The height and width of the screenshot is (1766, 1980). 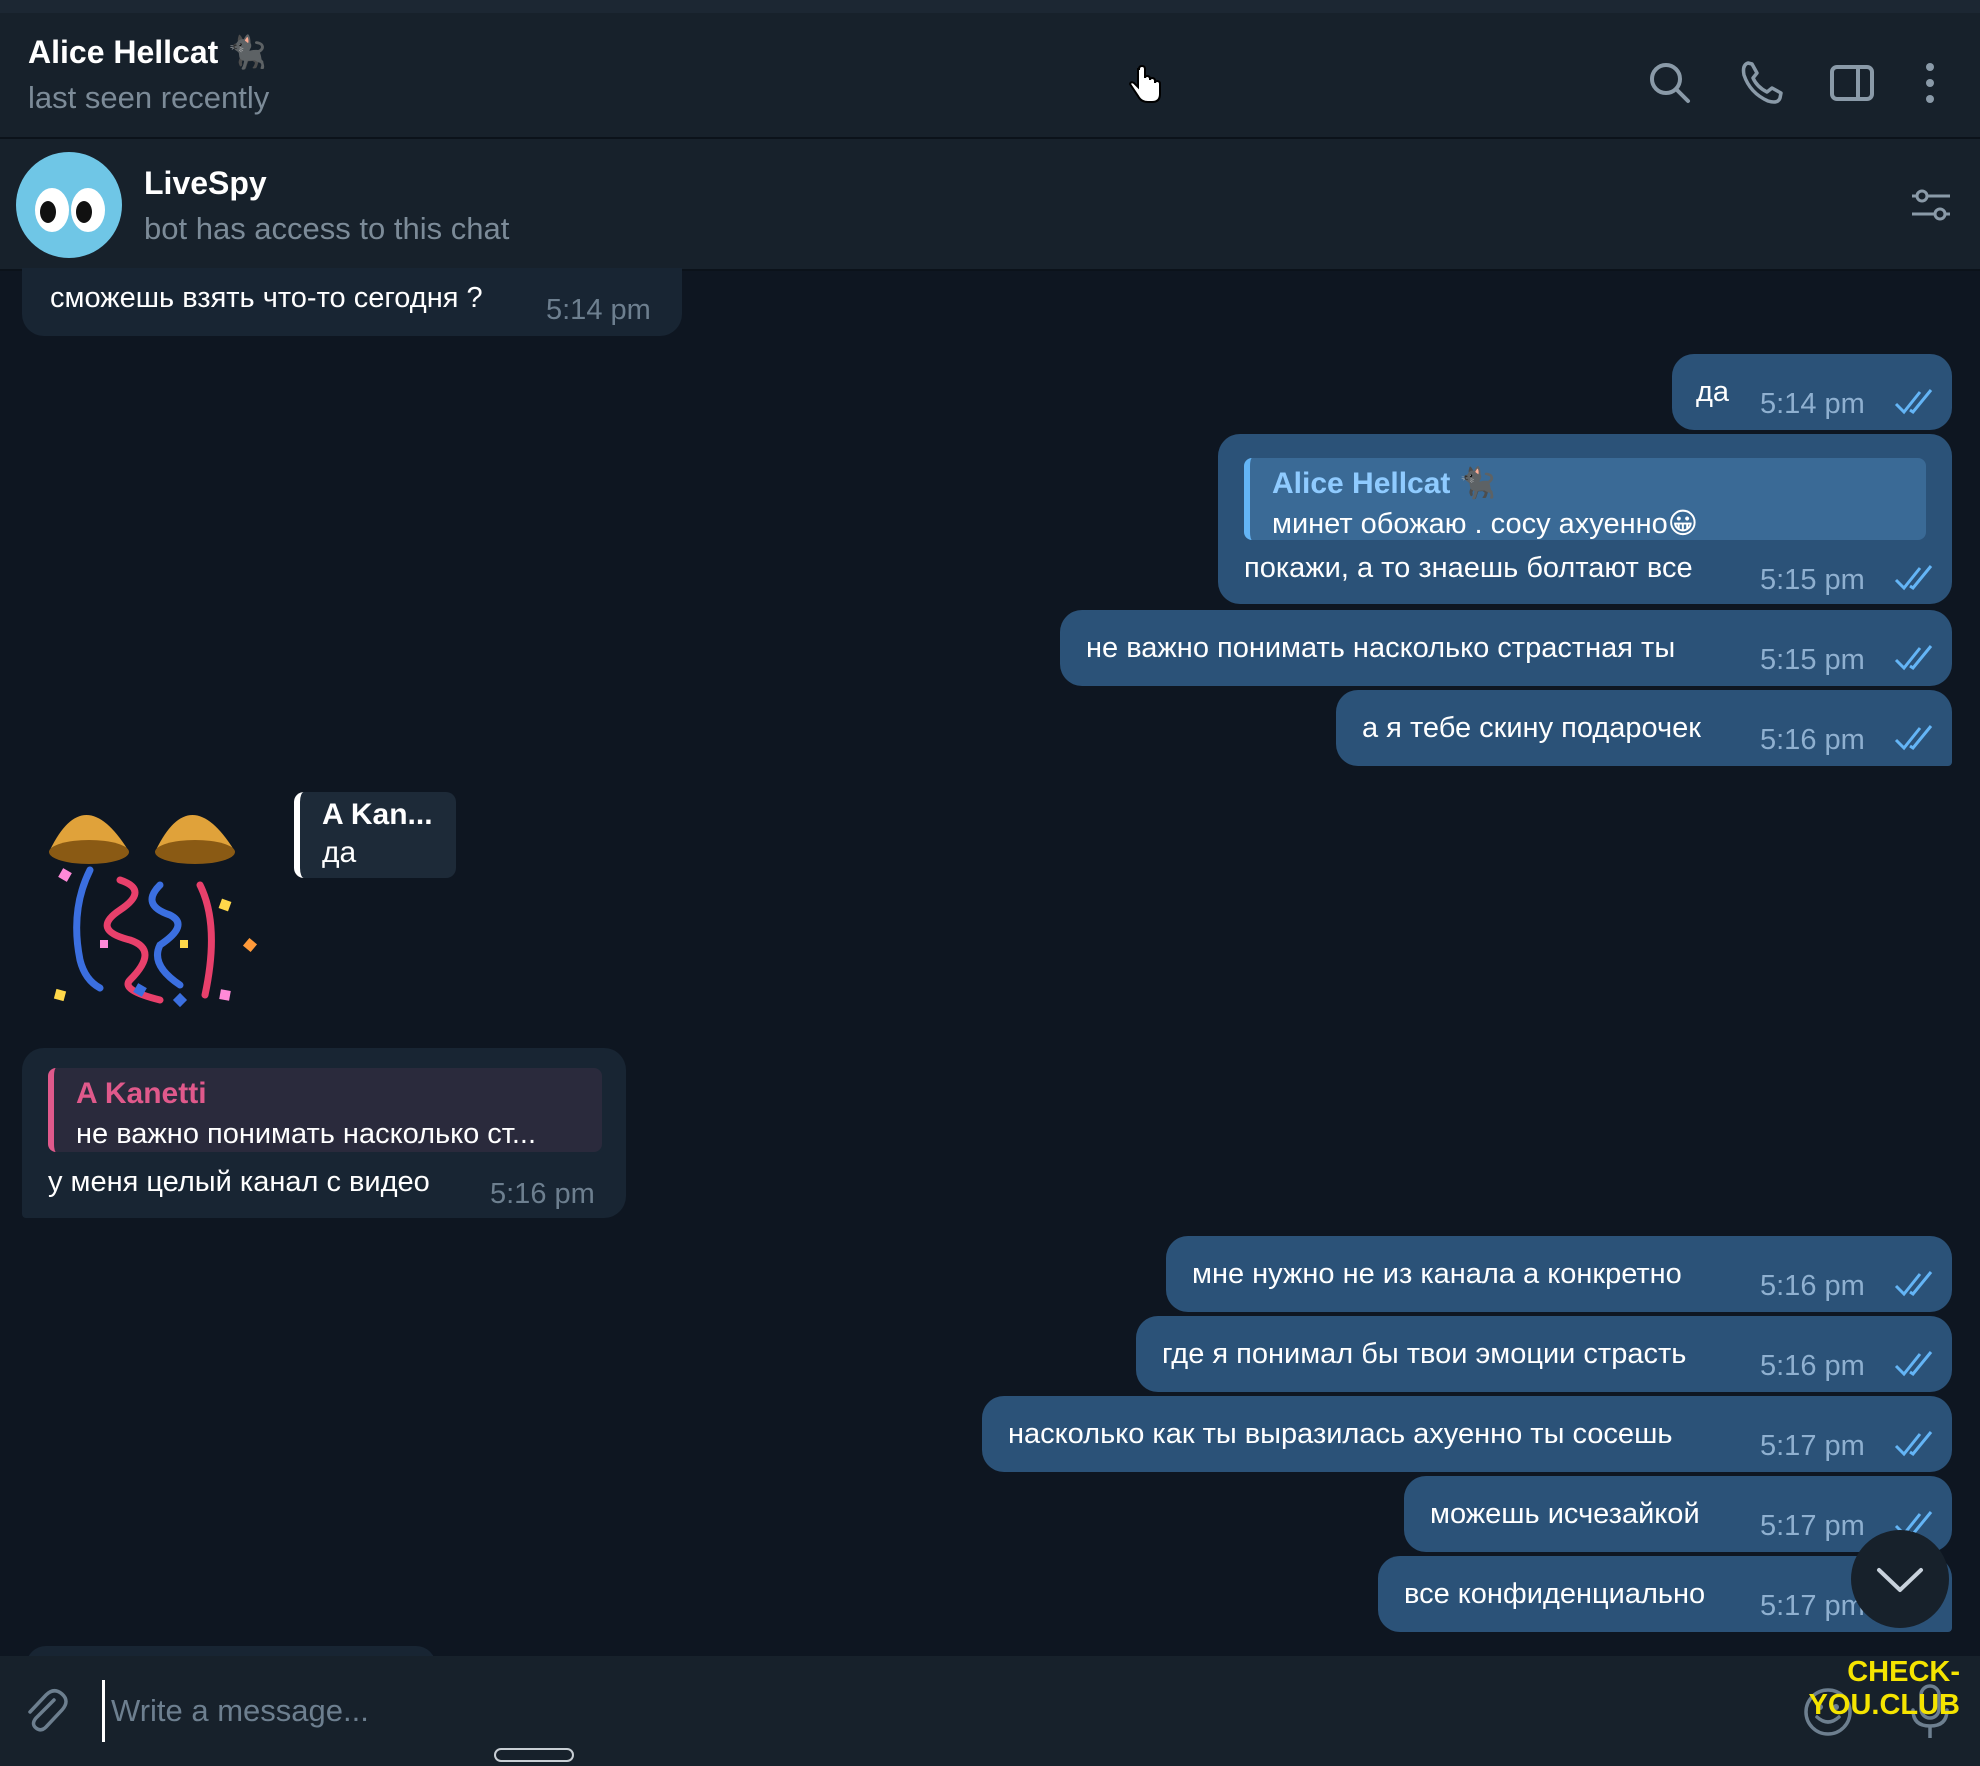 What do you see at coordinates (1852, 83) in the screenshot?
I see `sidebar-toggle-icon` at bounding box center [1852, 83].